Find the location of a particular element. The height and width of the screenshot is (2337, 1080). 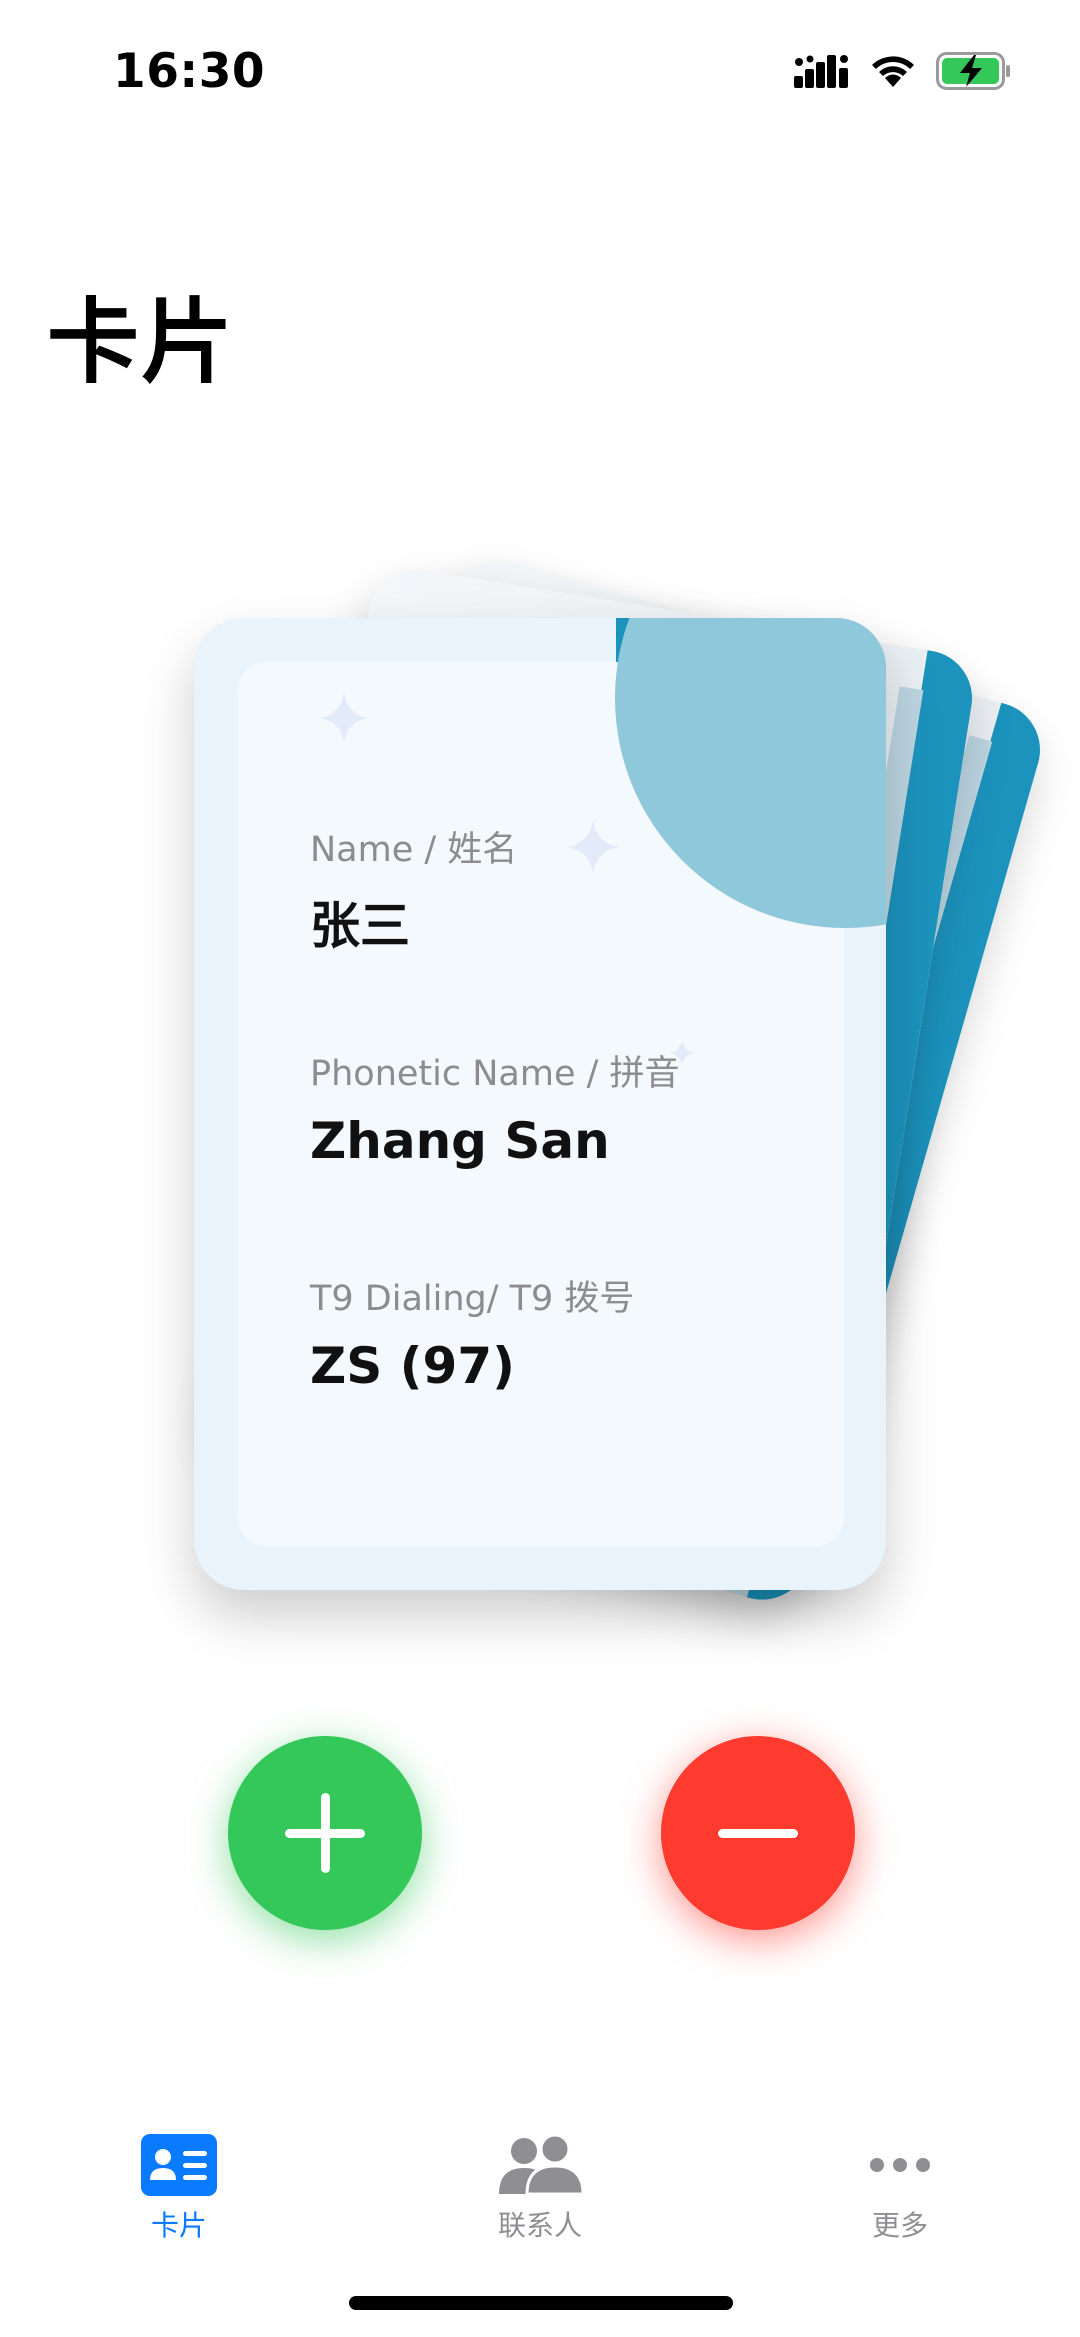

page-title: 卡片 is located at coordinates (141, 342).